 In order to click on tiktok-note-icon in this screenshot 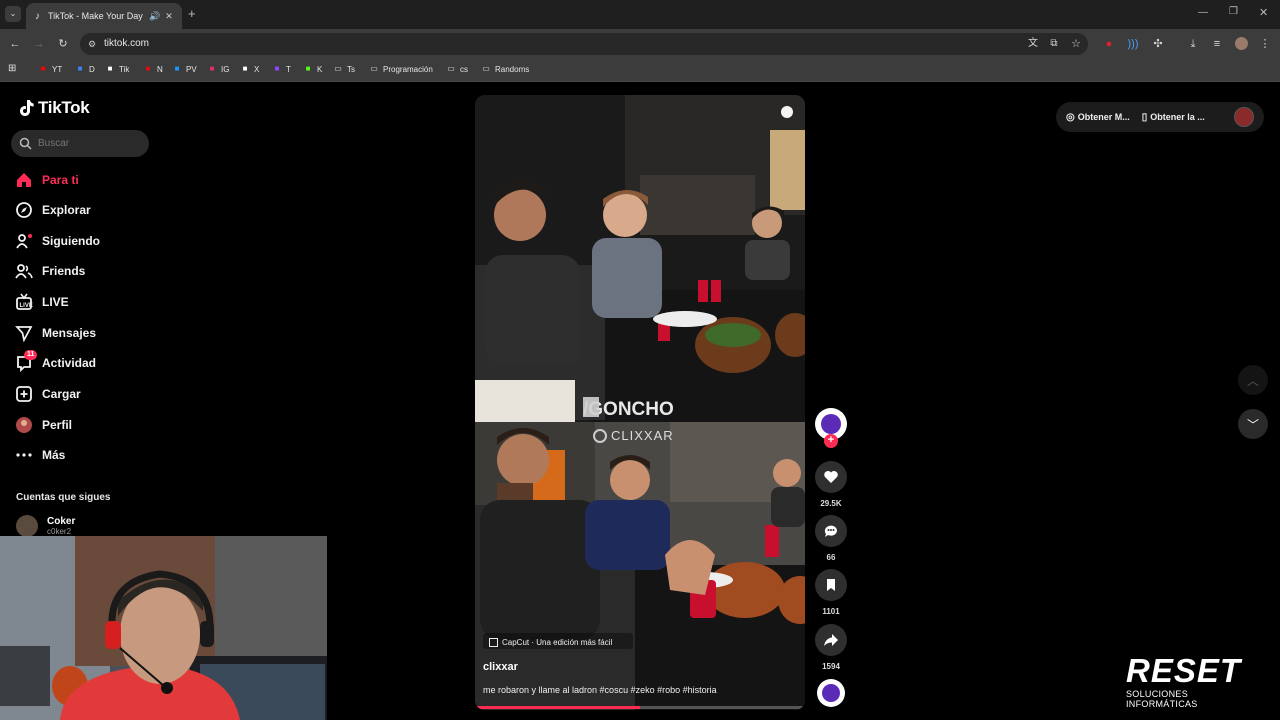, I will do `click(27, 108)`.